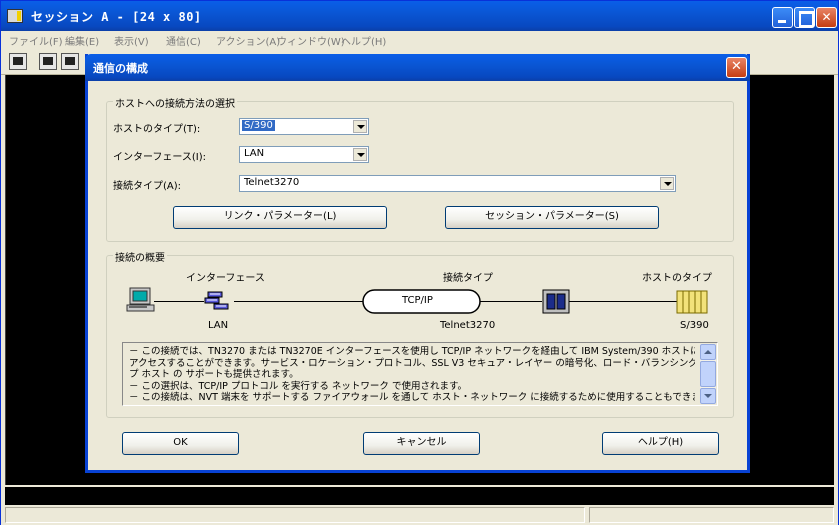 The image size is (839, 525). What do you see at coordinates (311, 40) in the screenshot?
I see `menu-window: ウィンドウ(W)` at bounding box center [311, 40].